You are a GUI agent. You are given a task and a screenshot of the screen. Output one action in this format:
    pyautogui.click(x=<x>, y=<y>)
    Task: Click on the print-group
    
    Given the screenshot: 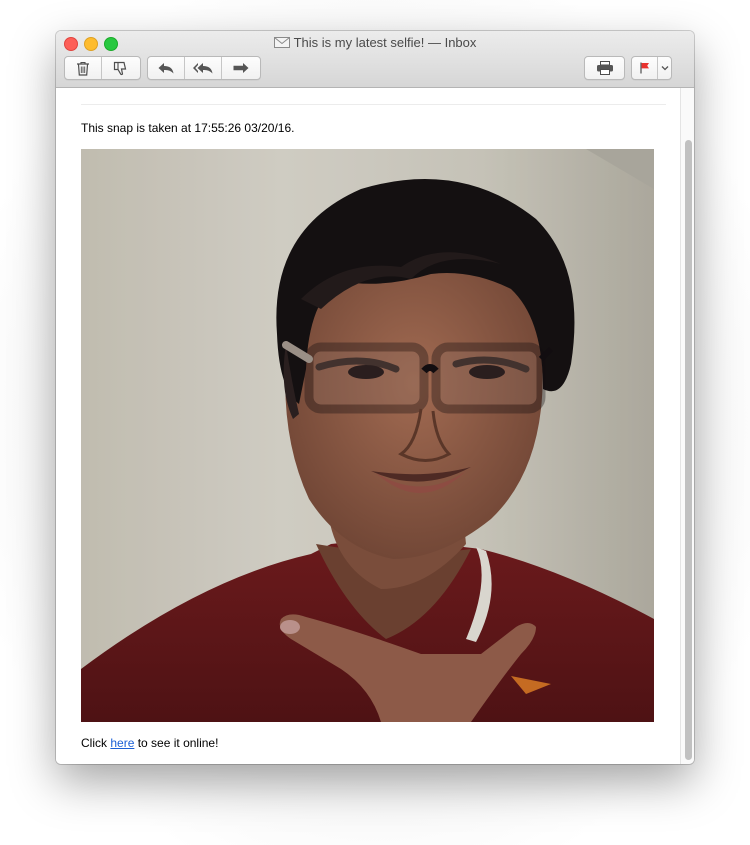 What is the action you would take?
    pyautogui.click(x=604, y=68)
    